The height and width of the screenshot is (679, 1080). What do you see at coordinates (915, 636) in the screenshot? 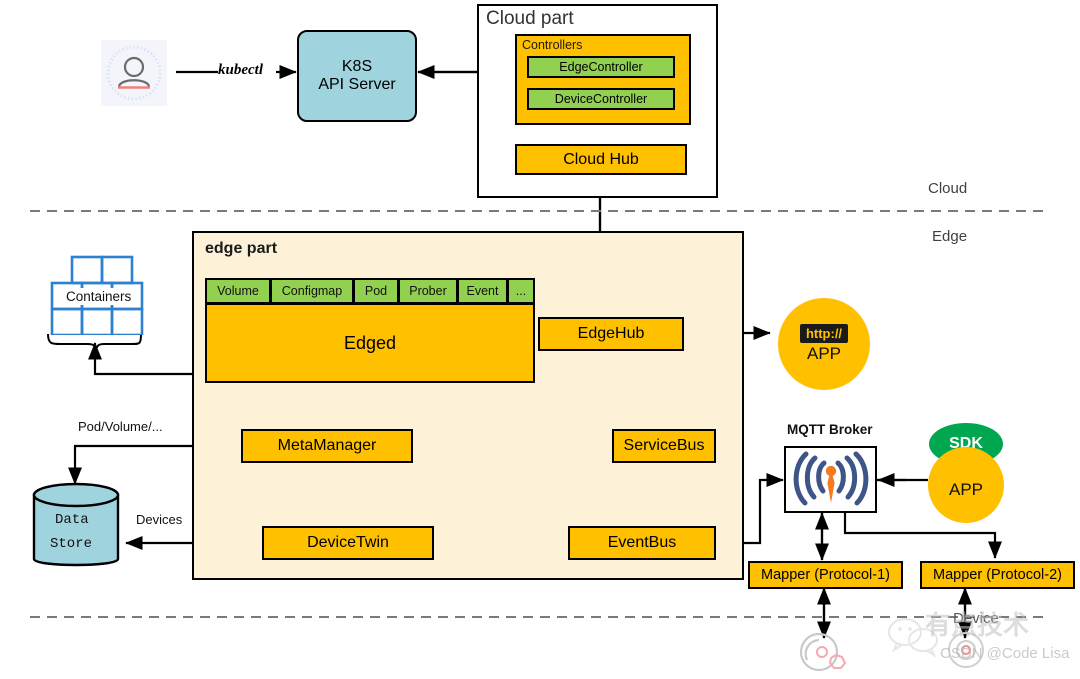
I see `wechat-watermark-icon` at bounding box center [915, 636].